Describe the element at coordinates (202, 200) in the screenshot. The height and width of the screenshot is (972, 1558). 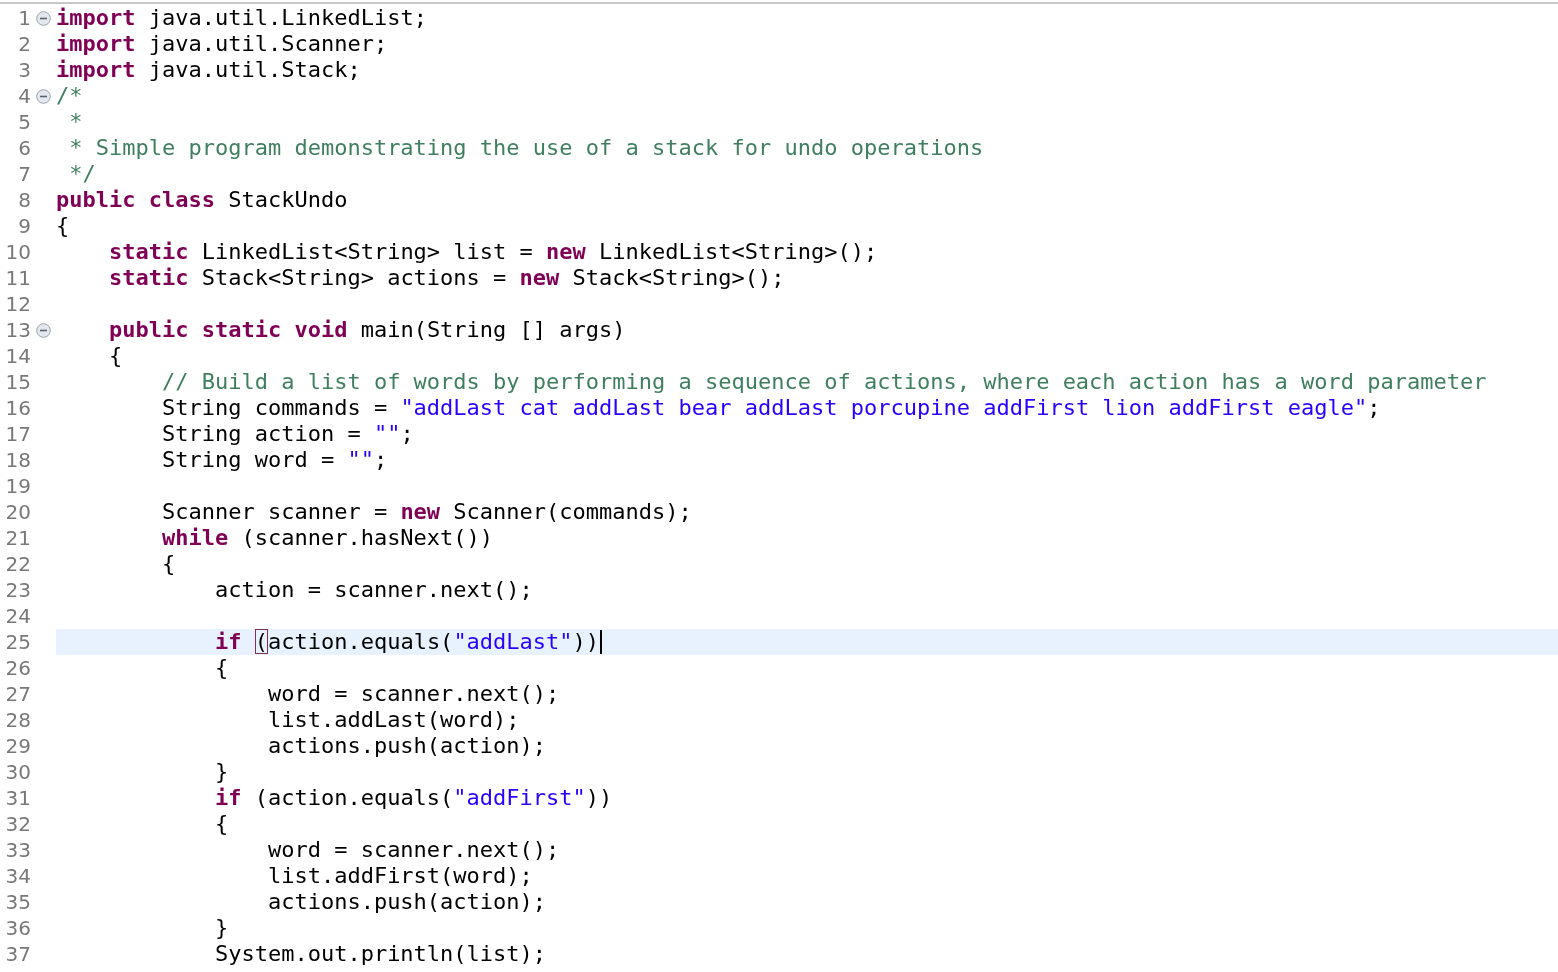
I see `code-line: public class StackUndo` at that location.